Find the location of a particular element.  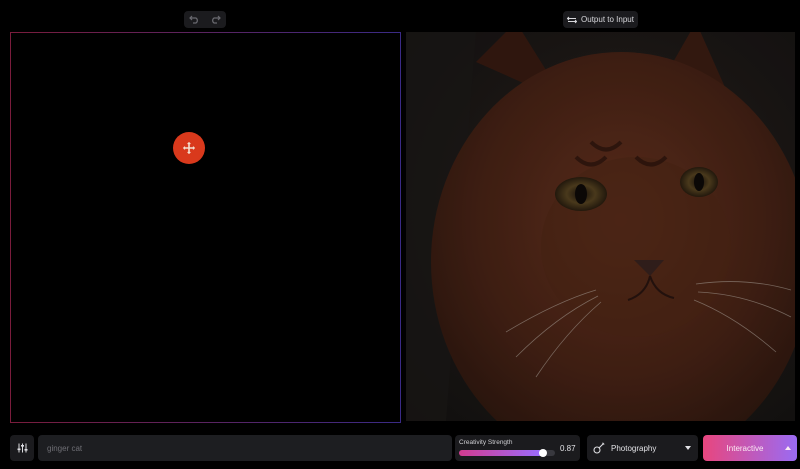

sliders-icon is located at coordinates (22, 448).